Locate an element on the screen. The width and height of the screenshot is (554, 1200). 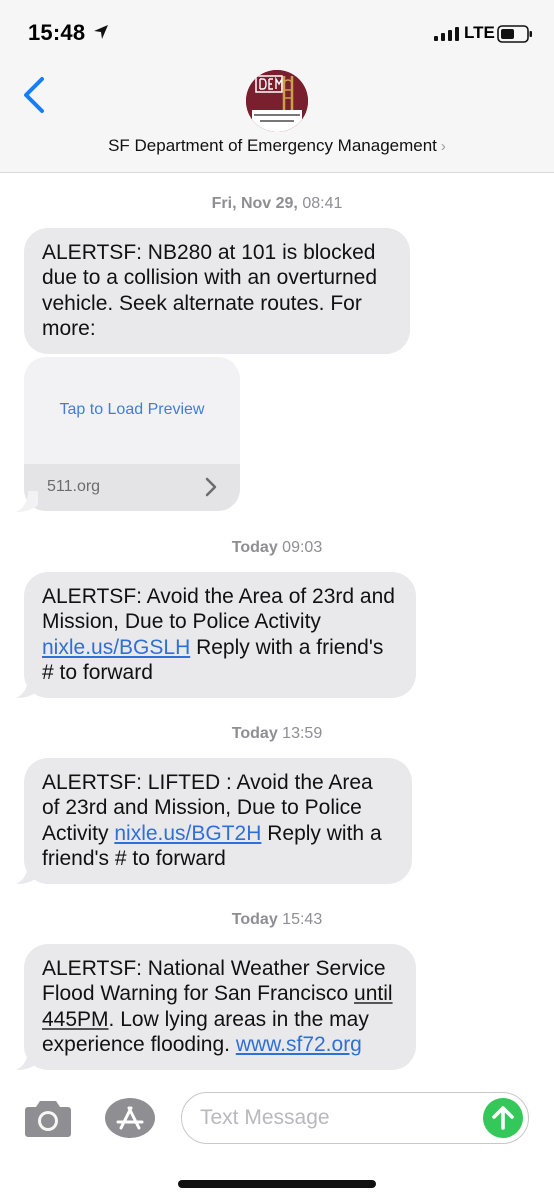
timestamp: Today 09:03 is located at coordinates (277, 548).